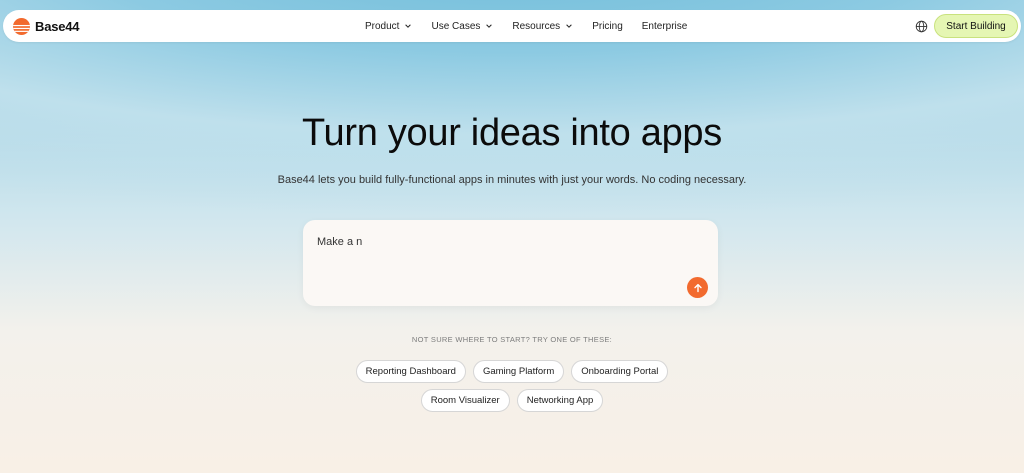  What do you see at coordinates (411, 371) in the screenshot?
I see `suggestion-chip-reporting-dashboard: Reporting Dashboard` at bounding box center [411, 371].